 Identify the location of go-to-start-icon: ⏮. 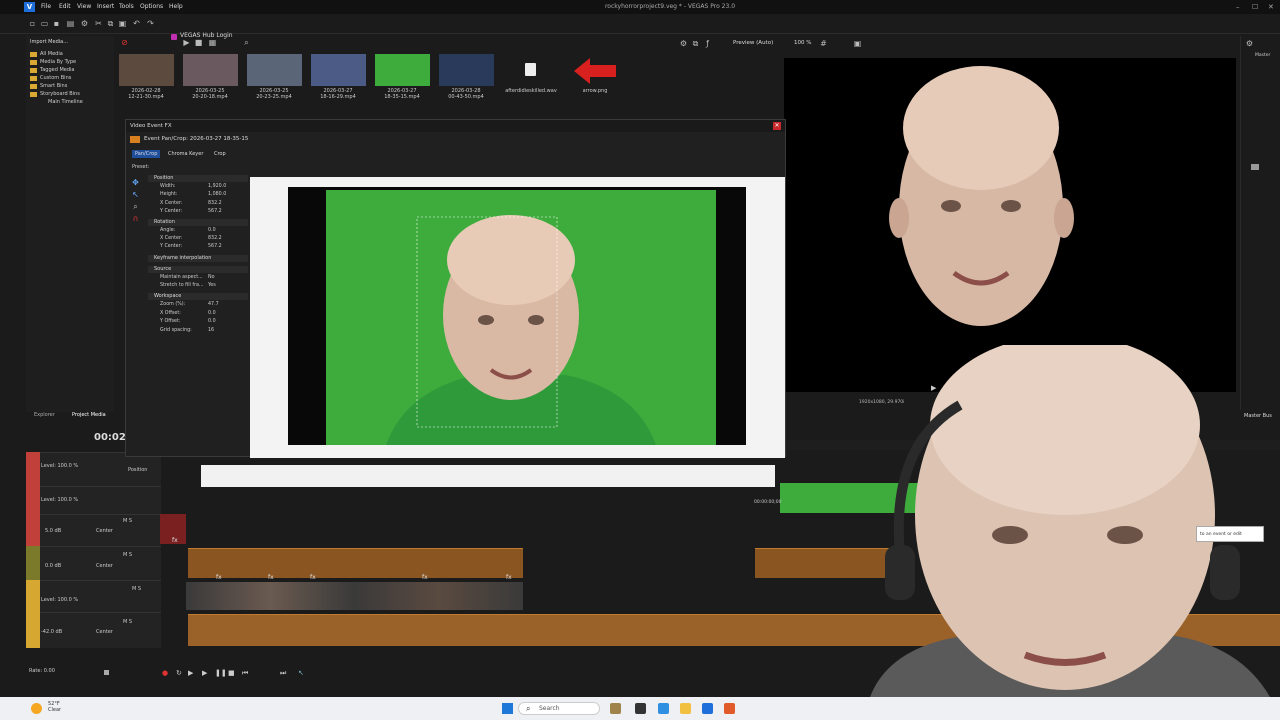
(245, 673).